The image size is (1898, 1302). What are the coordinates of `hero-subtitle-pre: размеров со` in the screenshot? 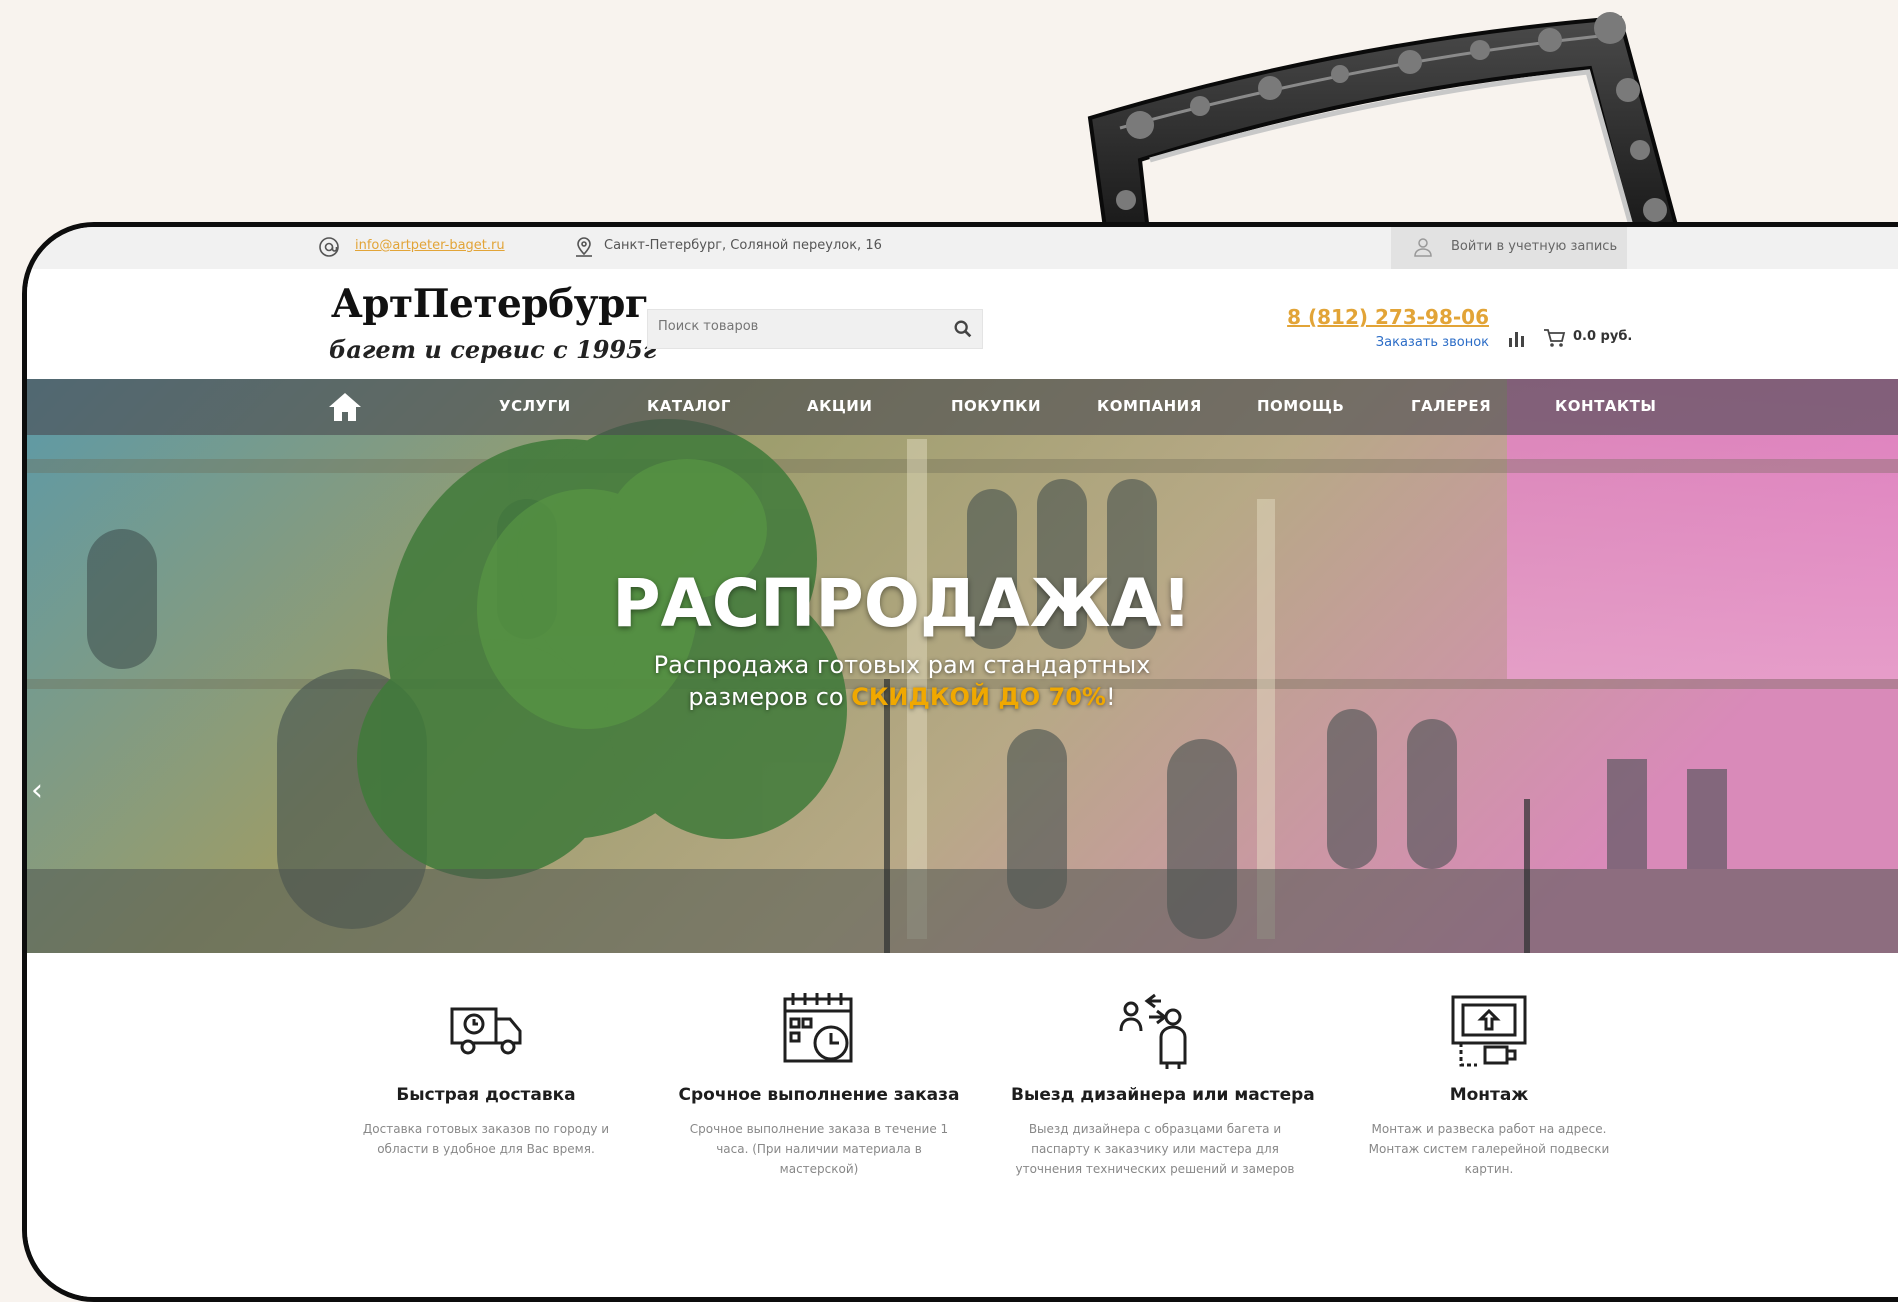 It's located at (770, 697).